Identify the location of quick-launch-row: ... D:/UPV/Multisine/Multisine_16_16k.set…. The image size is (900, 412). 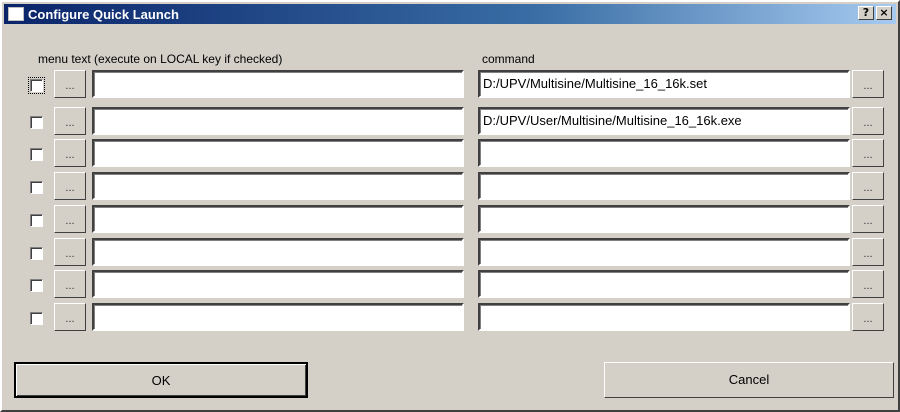
(450, 84).